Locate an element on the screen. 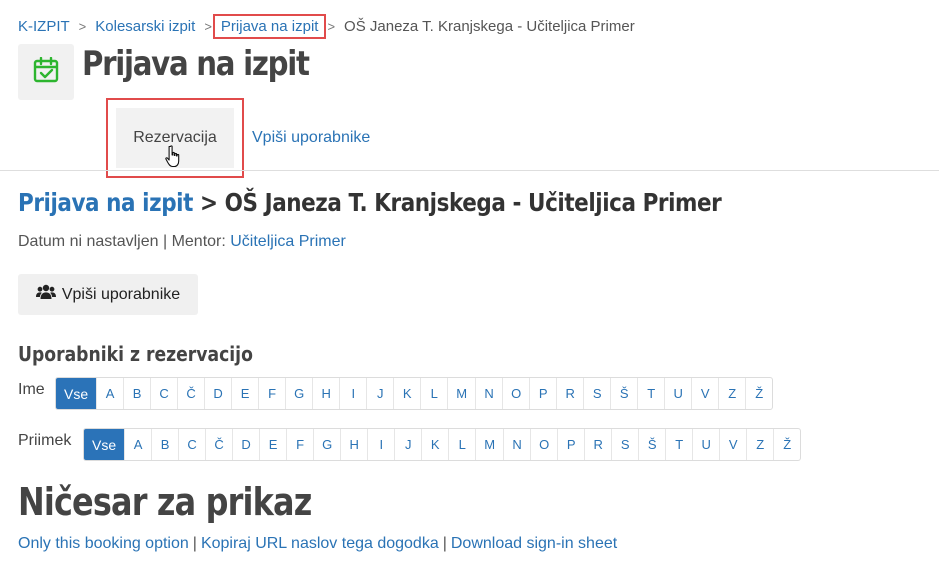 The image size is (939, 572). last-name-filter-letter: K is located at coordinates (434, 444).